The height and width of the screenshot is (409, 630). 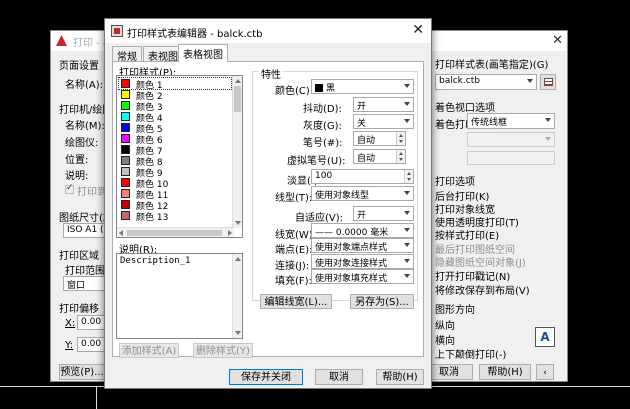 I want to click on screening-field: 100, so click(x=362, y=176).